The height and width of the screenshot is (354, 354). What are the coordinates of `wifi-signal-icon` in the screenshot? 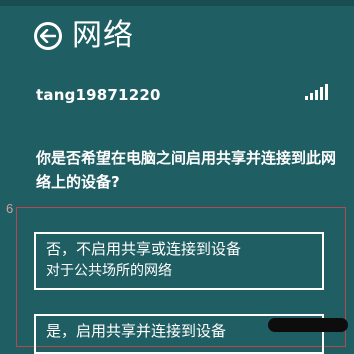 It's located at (316, 92).